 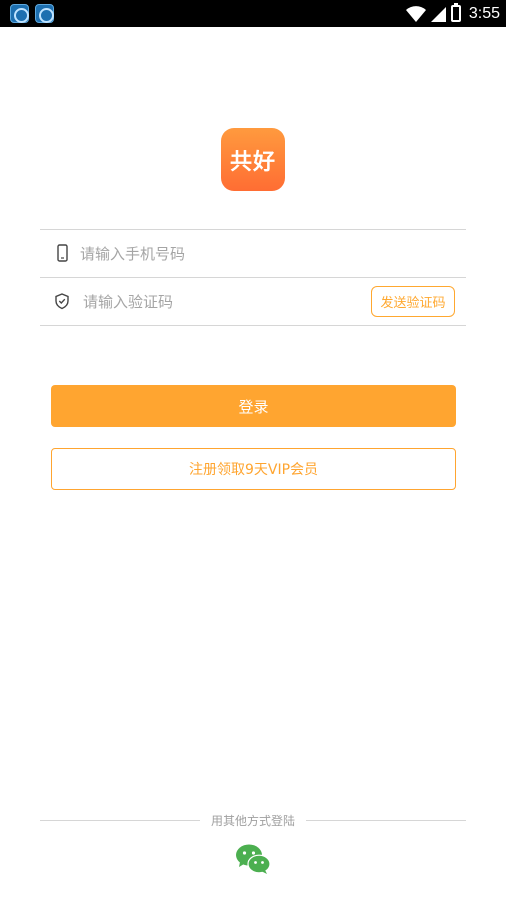 I want to click on wechat-icon, so click(x=253, y=859).